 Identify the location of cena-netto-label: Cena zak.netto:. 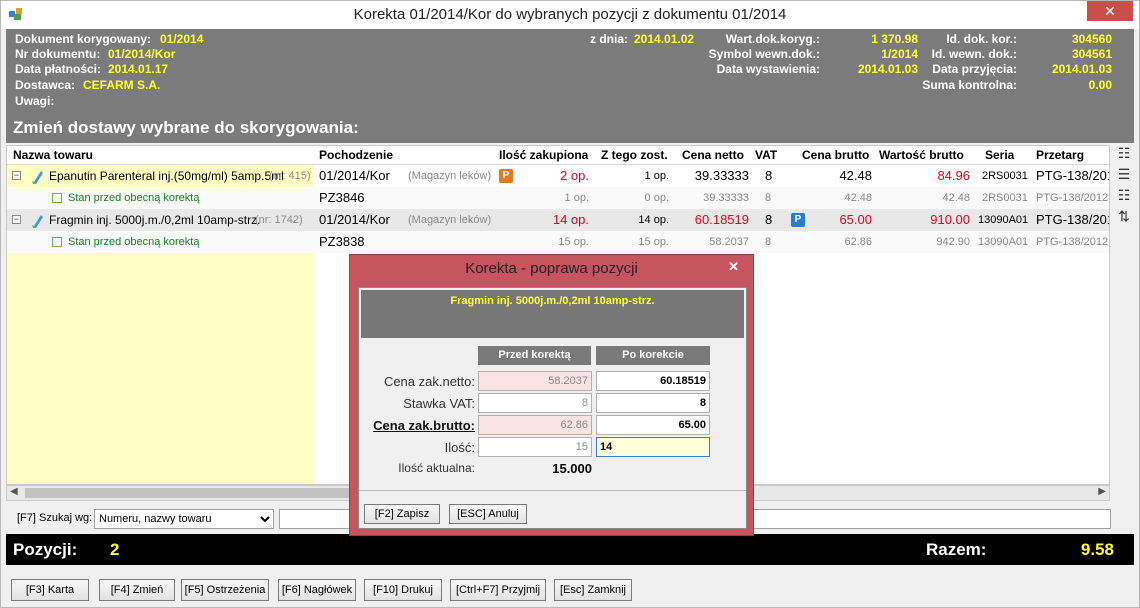
(429, 381).